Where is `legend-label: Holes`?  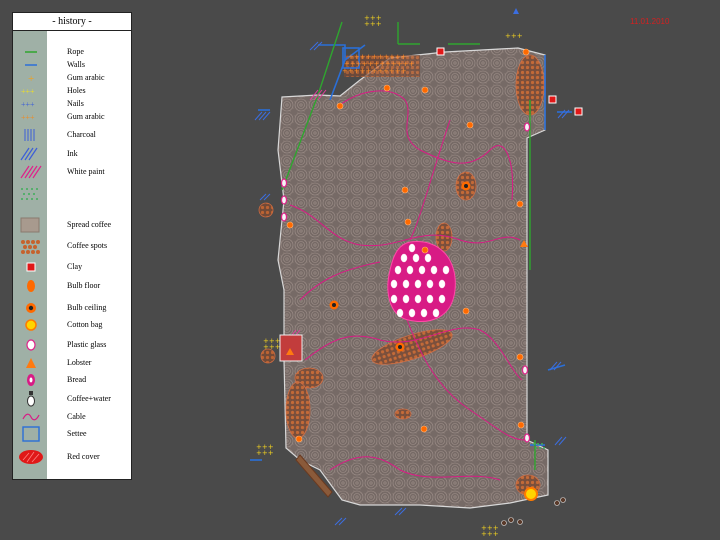 legend-label: Holes is located at coordinates (76, 90).